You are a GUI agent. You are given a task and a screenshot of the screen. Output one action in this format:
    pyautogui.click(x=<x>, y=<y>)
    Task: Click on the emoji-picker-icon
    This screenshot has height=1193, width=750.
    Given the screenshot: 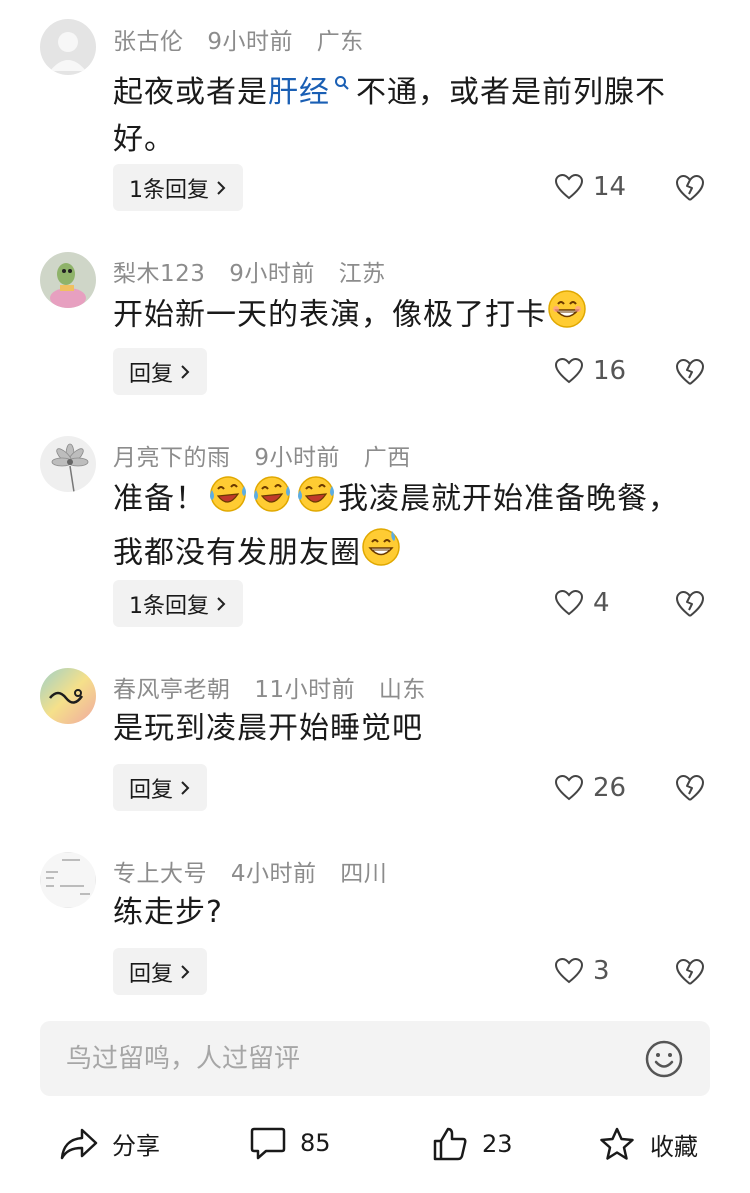 What is the action you would take?
    pyautogui.click(x=664, y=1061)
    